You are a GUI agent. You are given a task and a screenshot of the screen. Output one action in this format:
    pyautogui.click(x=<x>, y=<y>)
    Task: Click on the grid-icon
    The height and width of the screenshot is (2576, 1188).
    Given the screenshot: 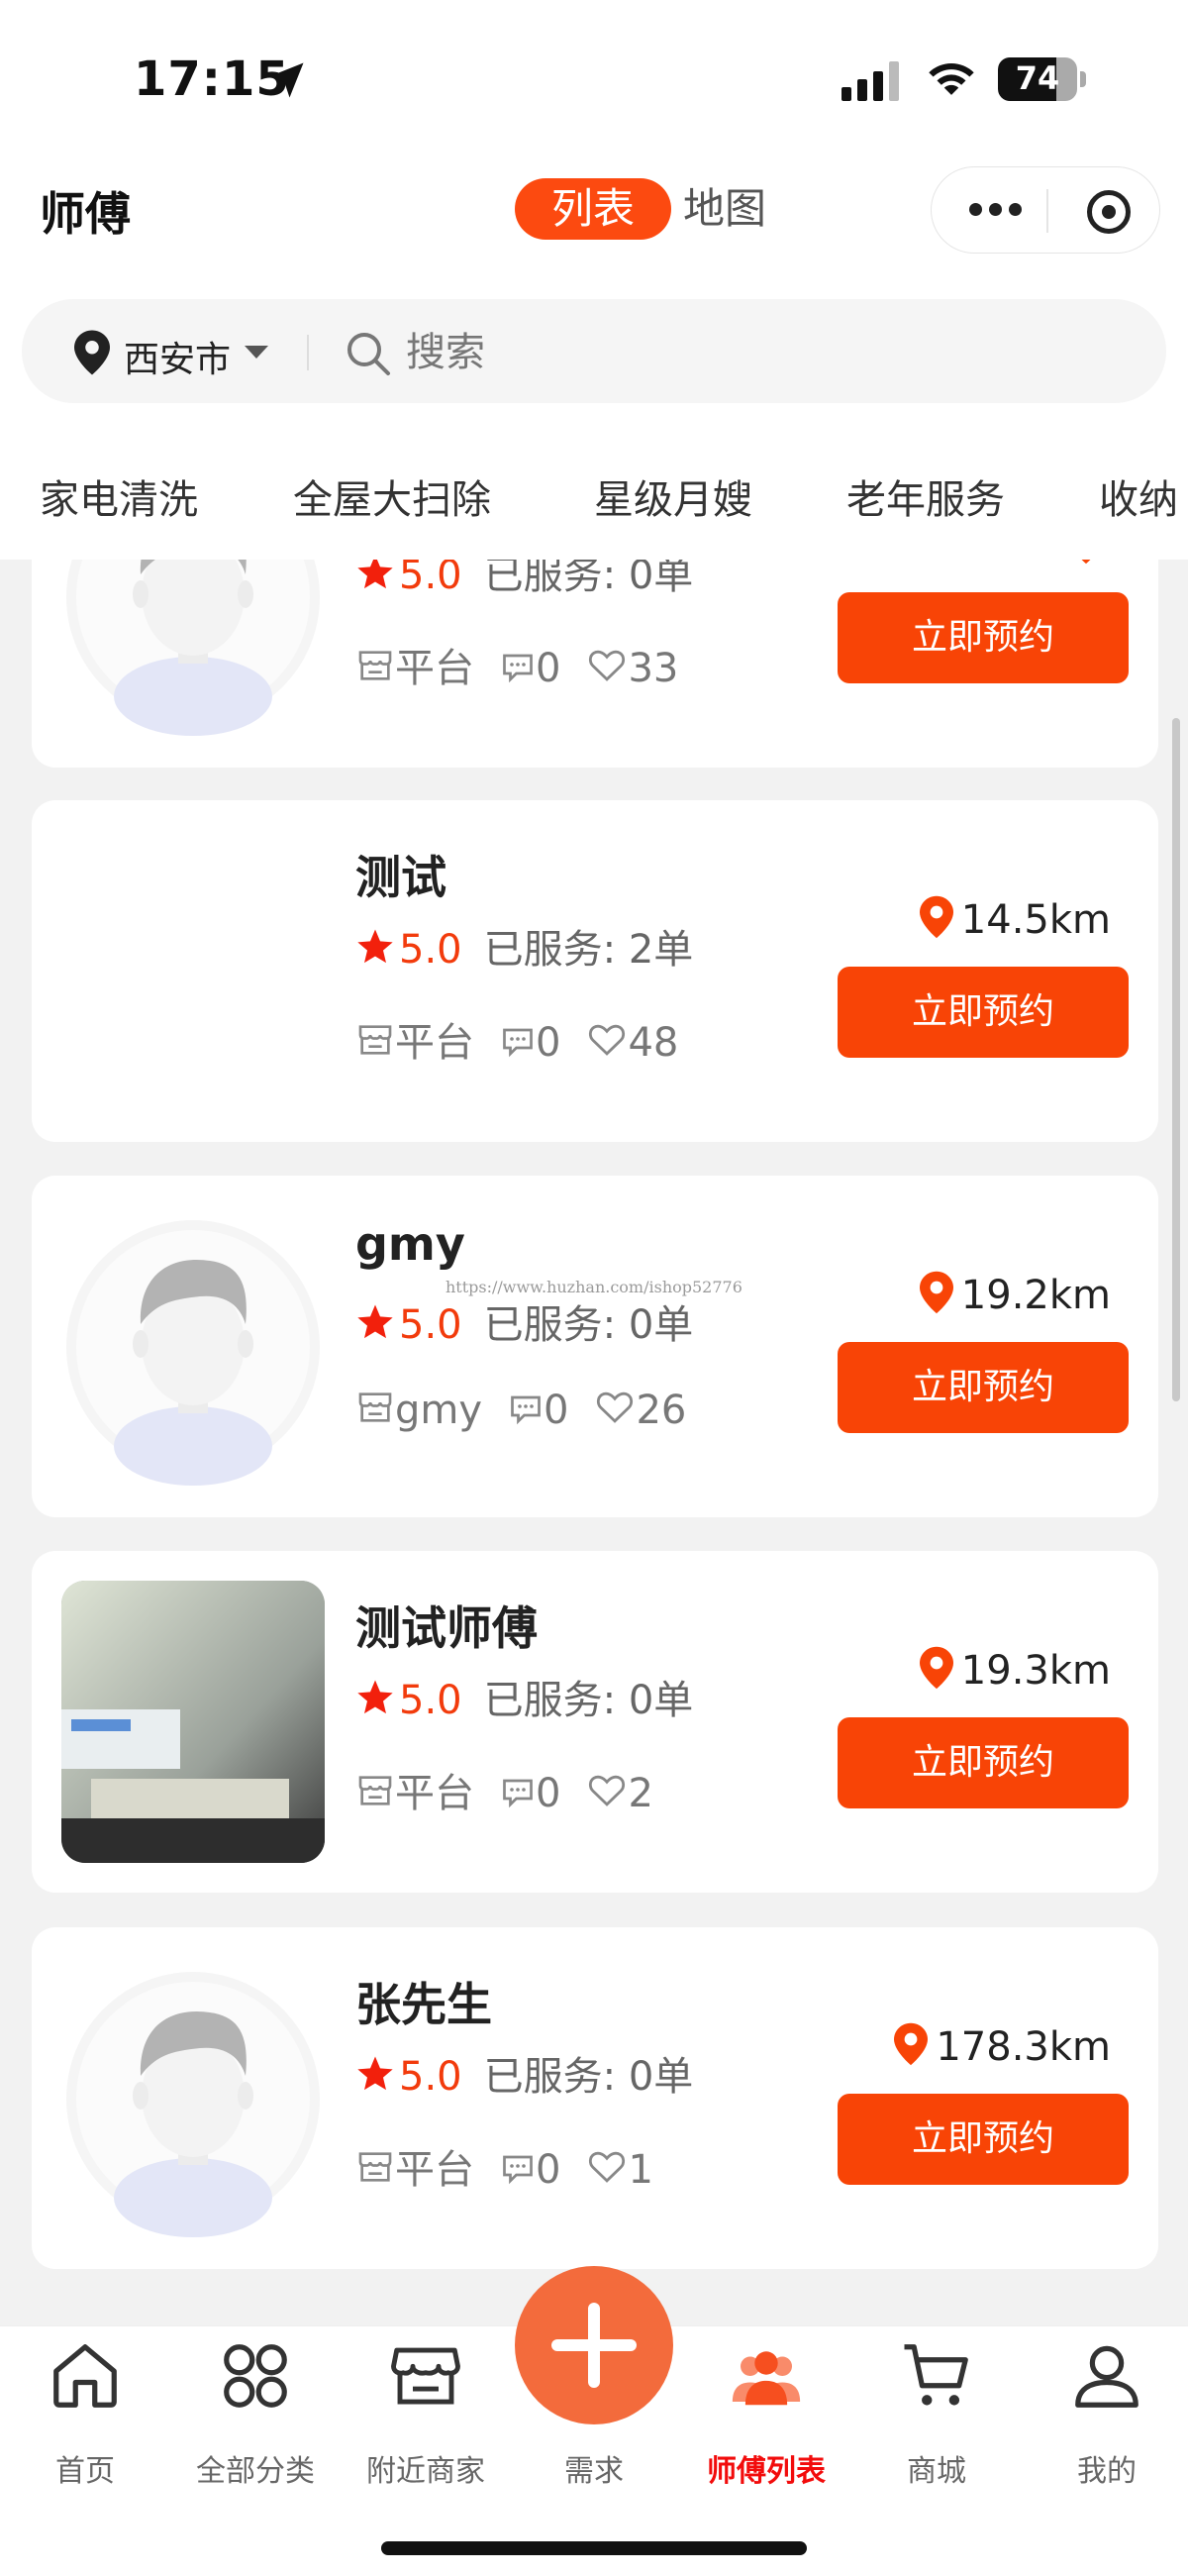 What is the action you would take?
    pyautogui.click(x=255, y=2376)
    